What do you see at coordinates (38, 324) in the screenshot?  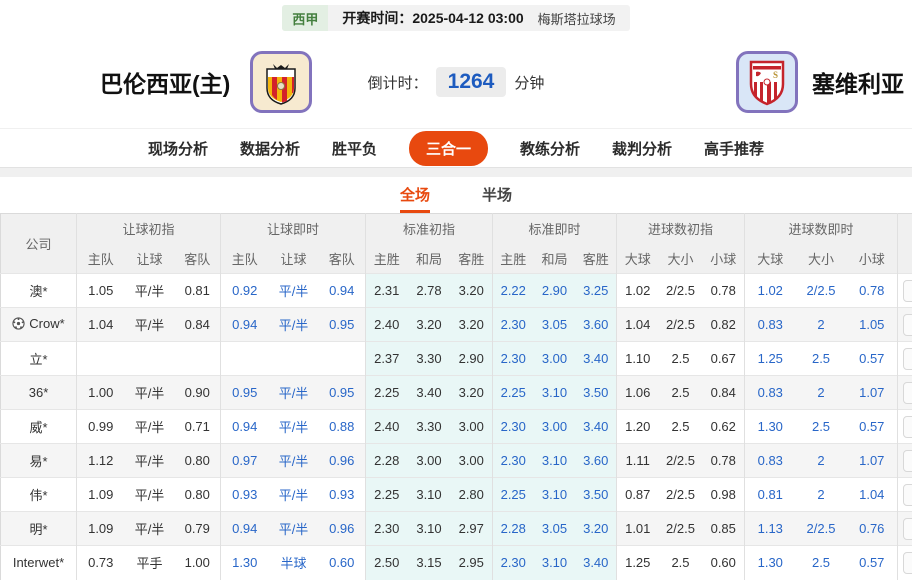 I see `bookmaker-name: Crow*` at bounding box center [38, 324].